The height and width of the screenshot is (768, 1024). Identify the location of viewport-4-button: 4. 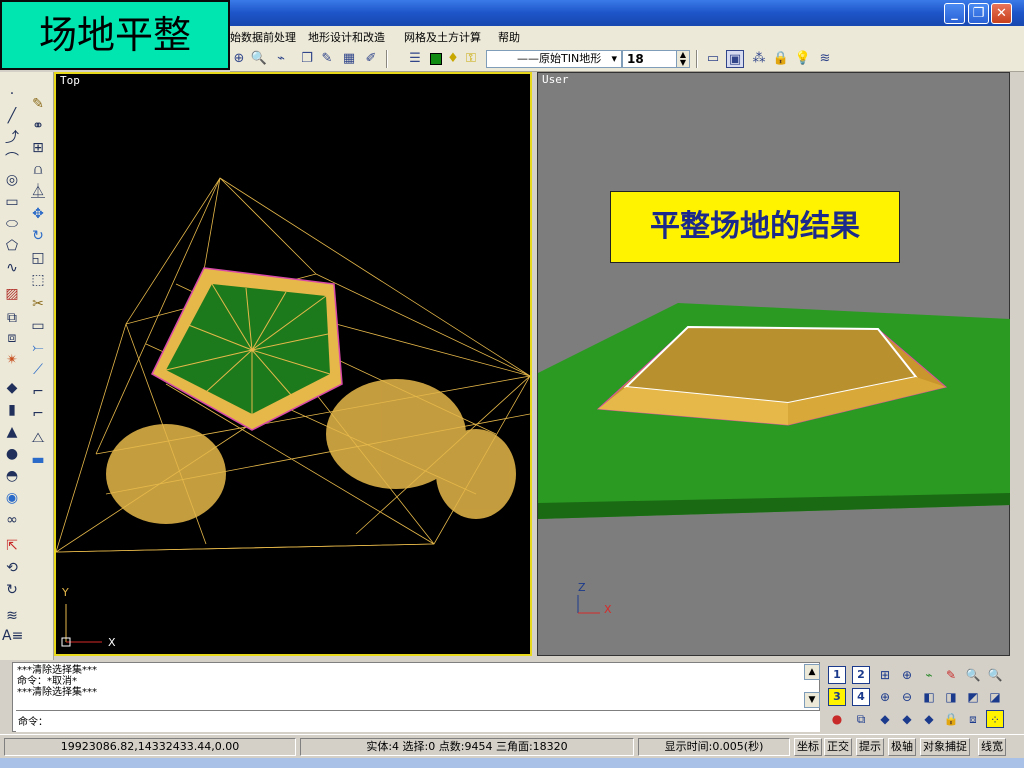
(861, 697).